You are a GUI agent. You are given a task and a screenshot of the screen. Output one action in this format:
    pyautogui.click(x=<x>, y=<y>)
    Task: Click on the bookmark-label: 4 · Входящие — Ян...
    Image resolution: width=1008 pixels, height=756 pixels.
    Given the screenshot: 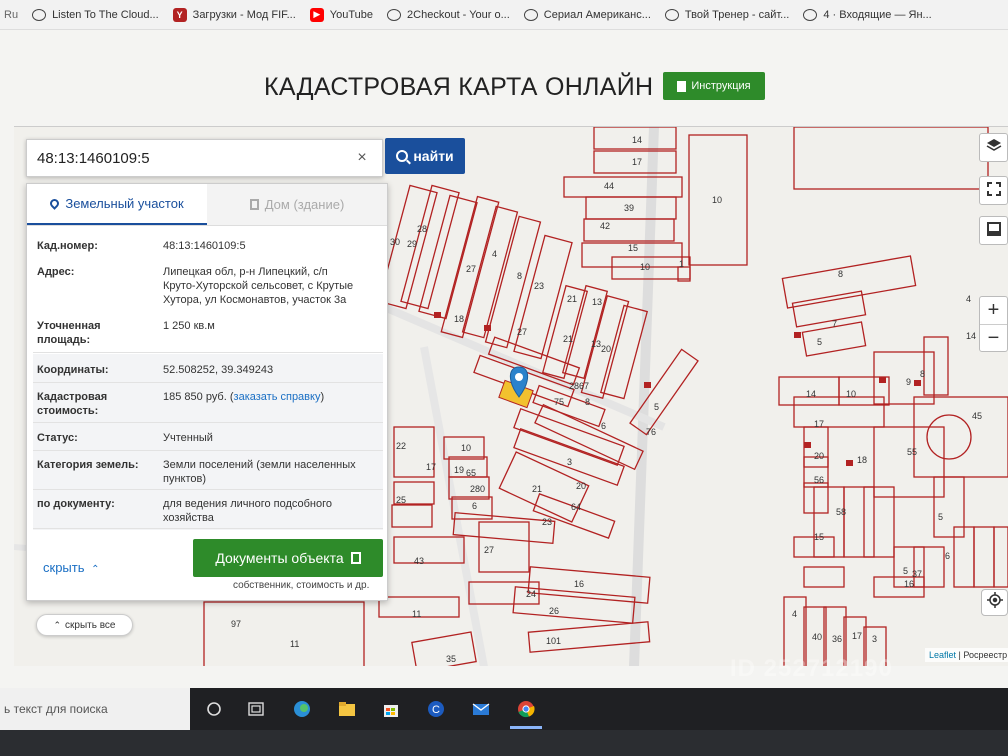 What is the action you would take?
    pyautogui.click(x=877, y=14)
    